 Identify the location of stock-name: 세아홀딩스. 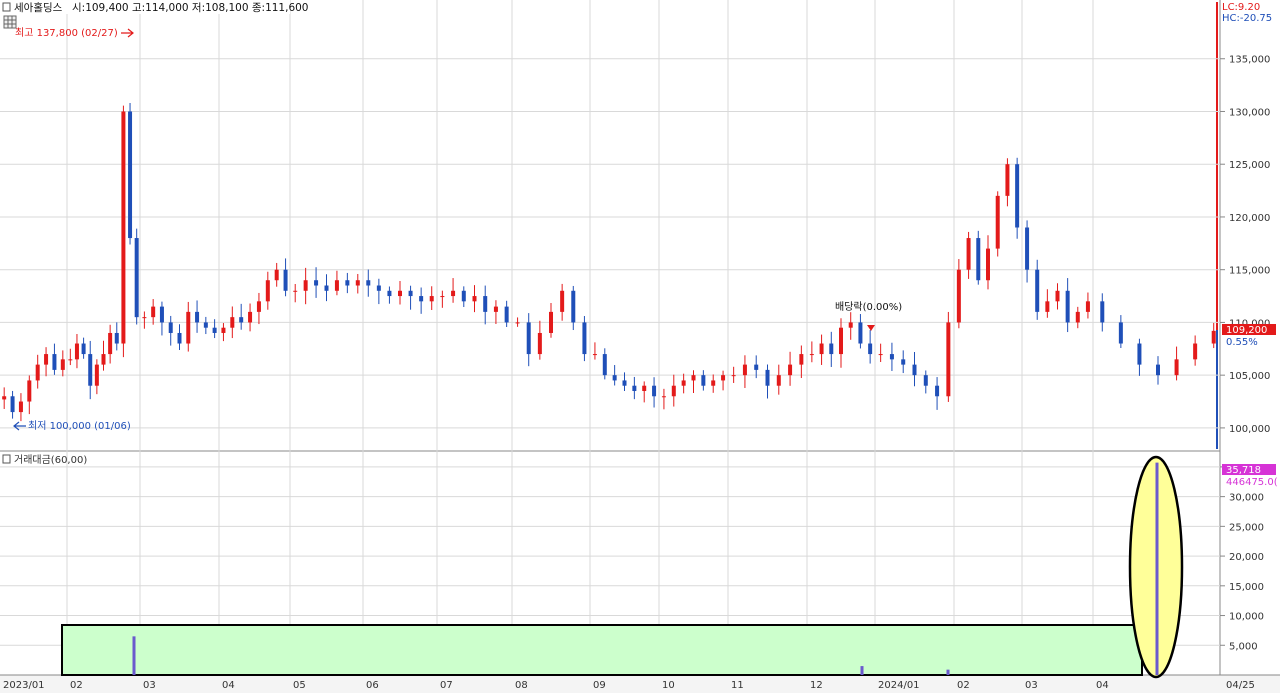
(38, 7).